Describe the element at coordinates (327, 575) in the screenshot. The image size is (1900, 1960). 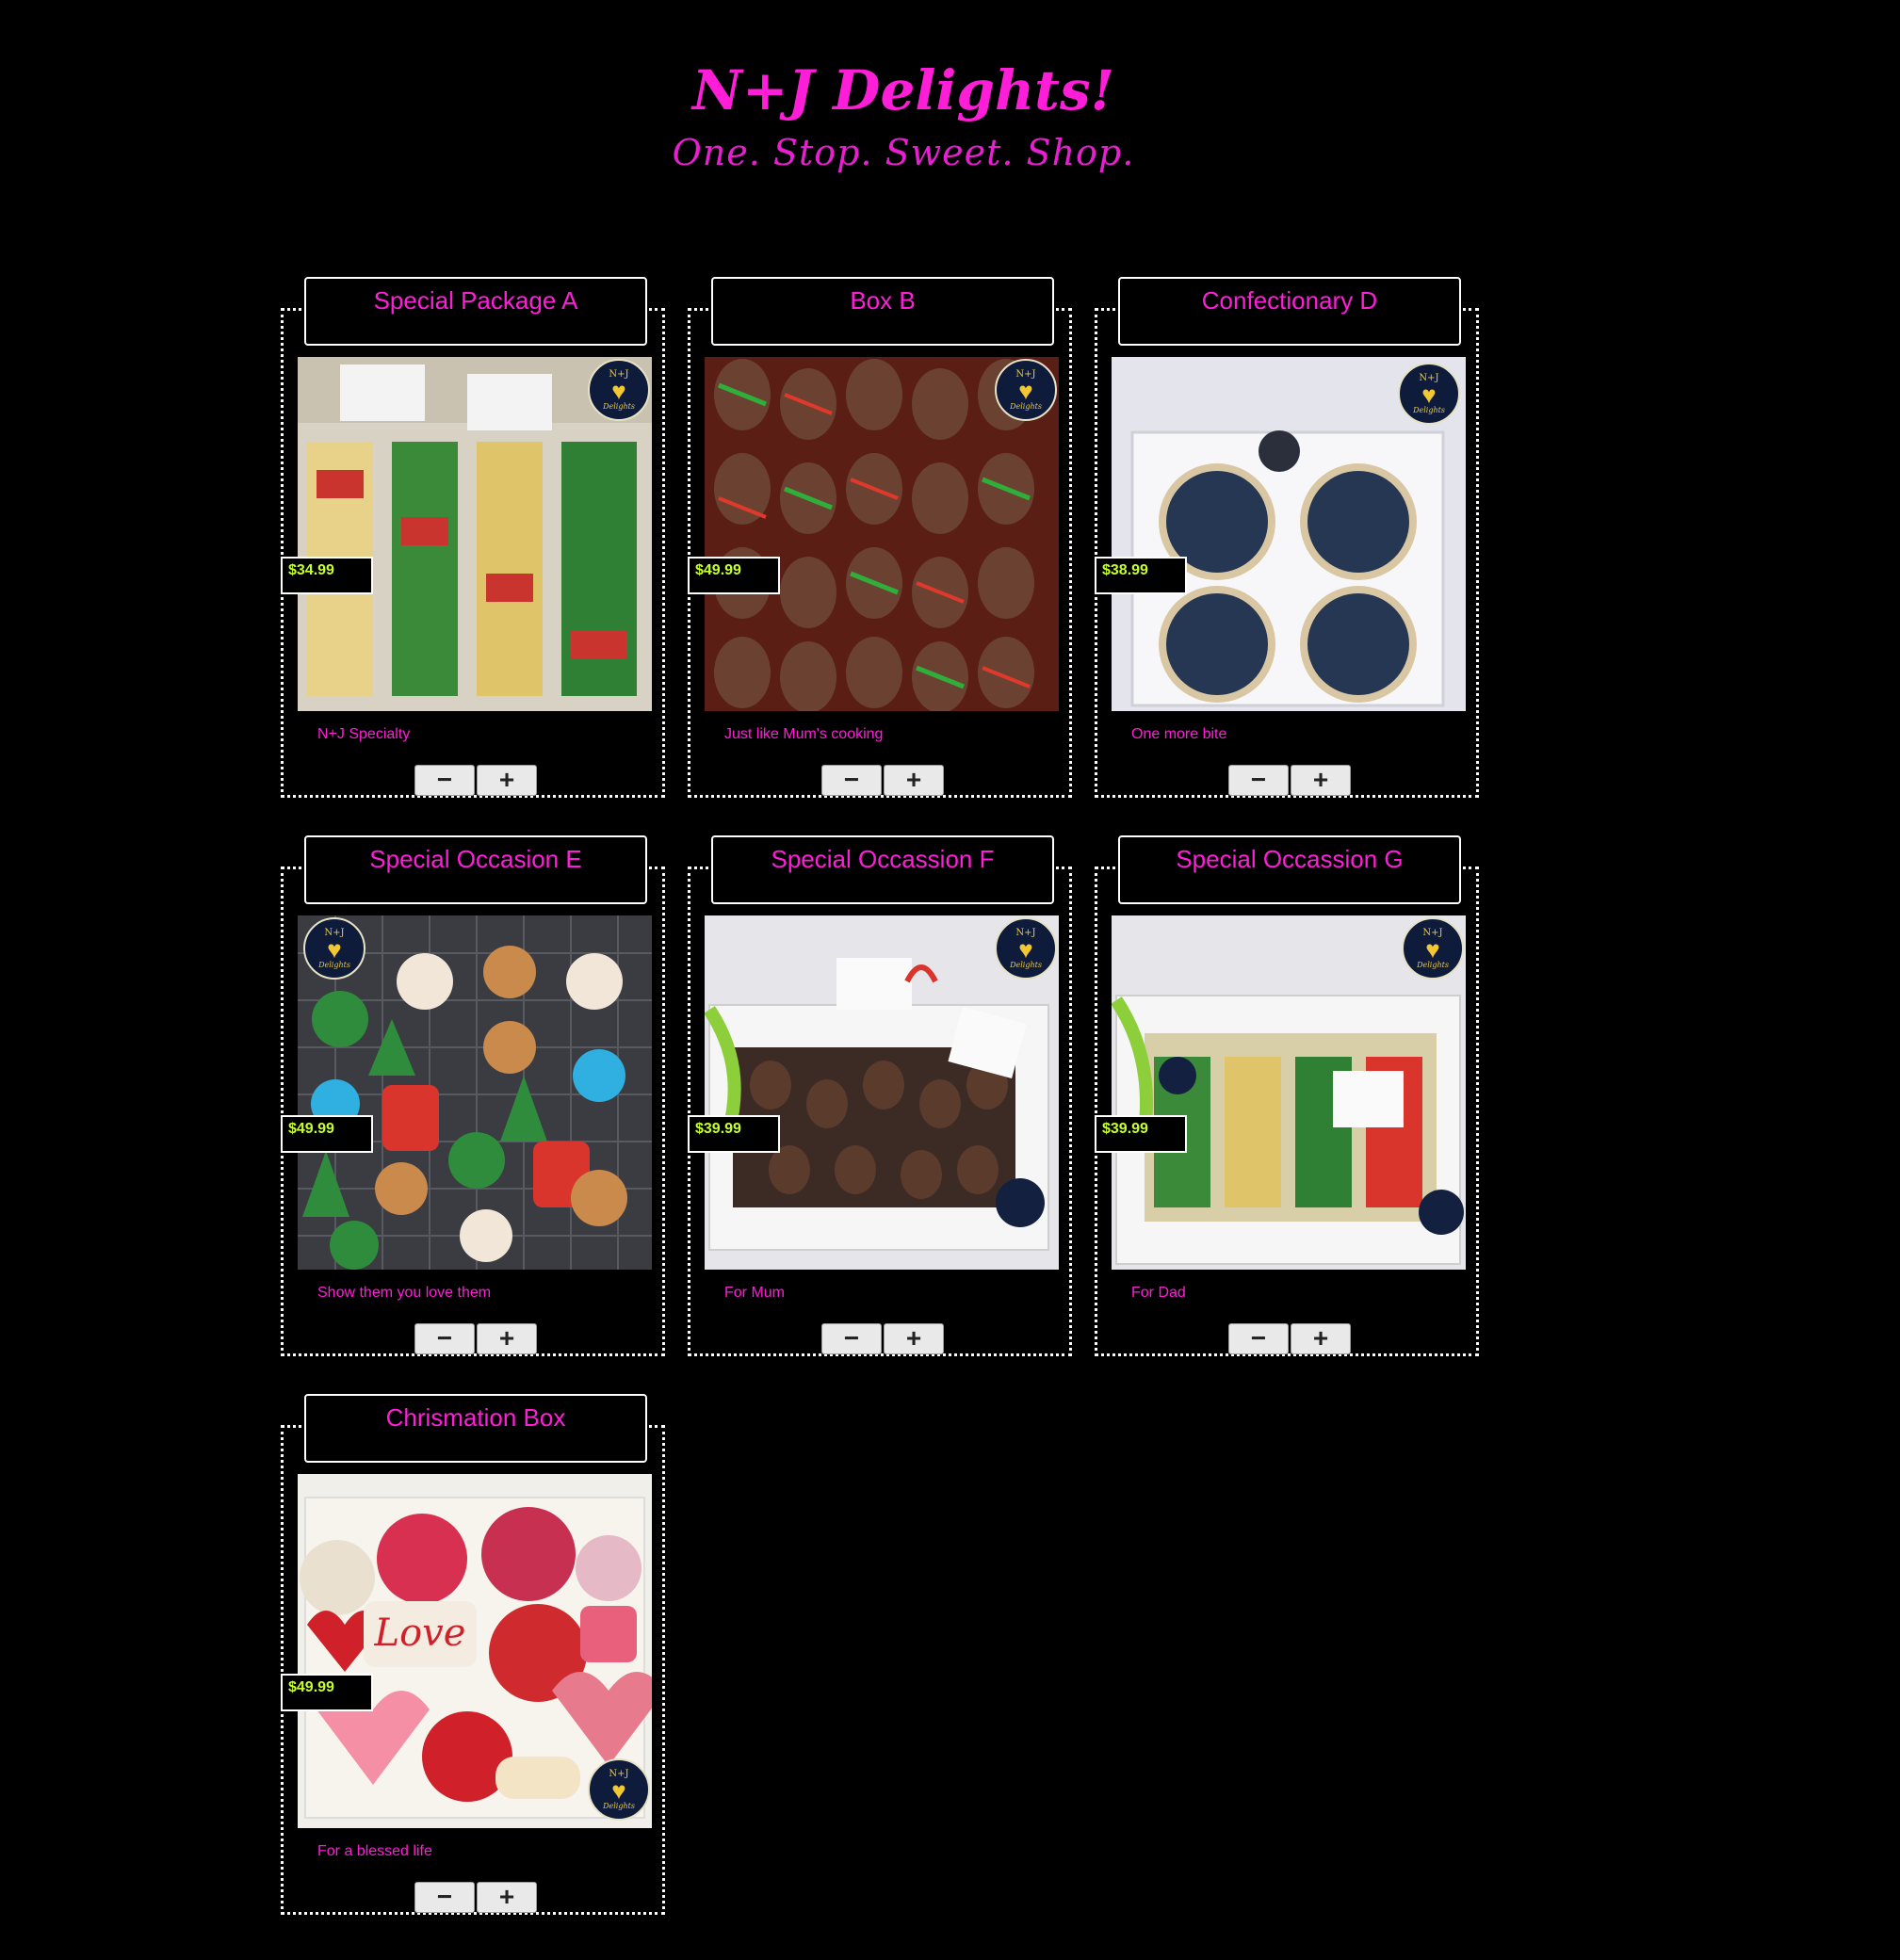
I see `price-tag: $34.99` at that location.